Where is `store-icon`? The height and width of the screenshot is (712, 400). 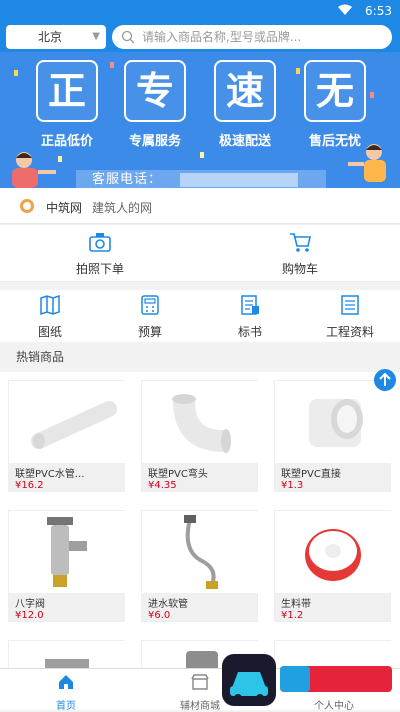
store-icon is located at coordinates (200, 682).